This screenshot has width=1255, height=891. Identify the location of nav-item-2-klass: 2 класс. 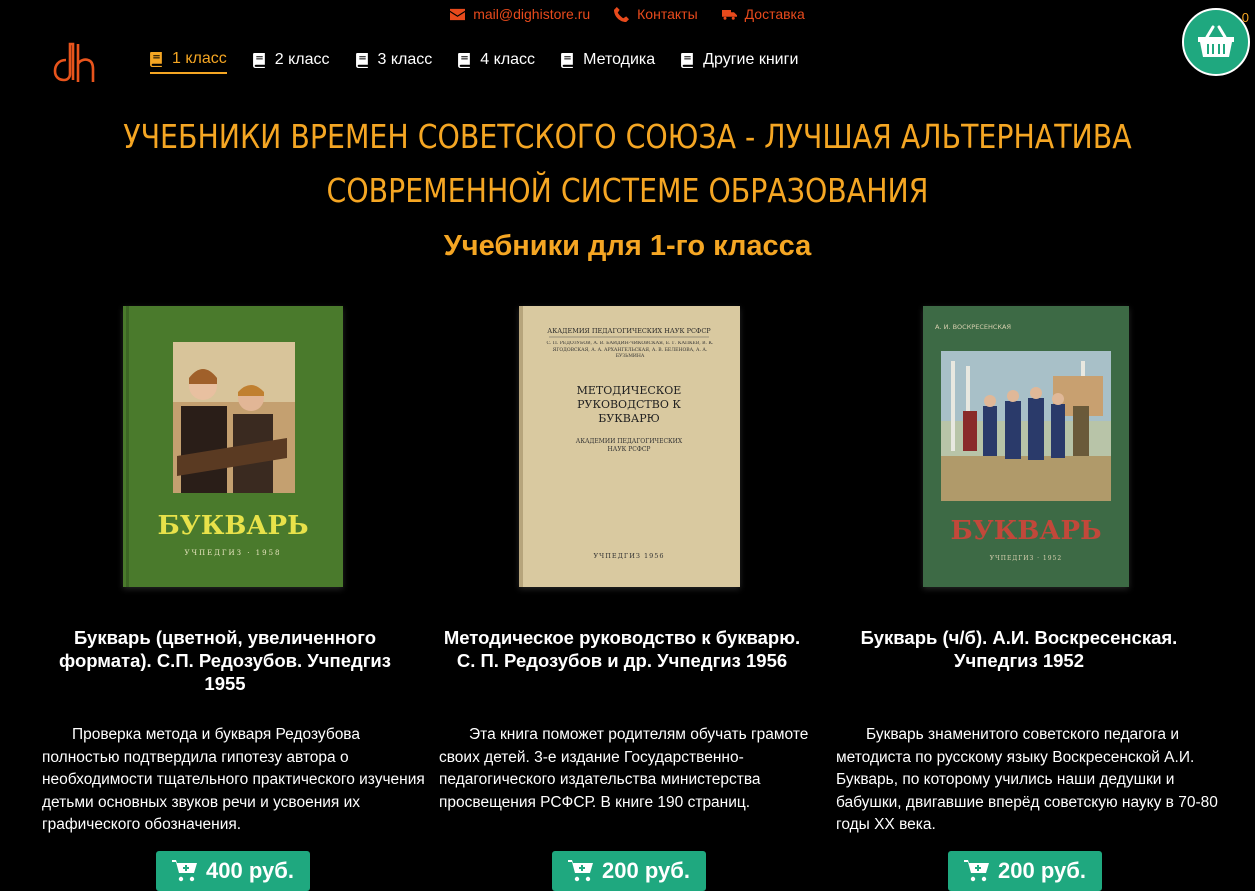
(291, 62).